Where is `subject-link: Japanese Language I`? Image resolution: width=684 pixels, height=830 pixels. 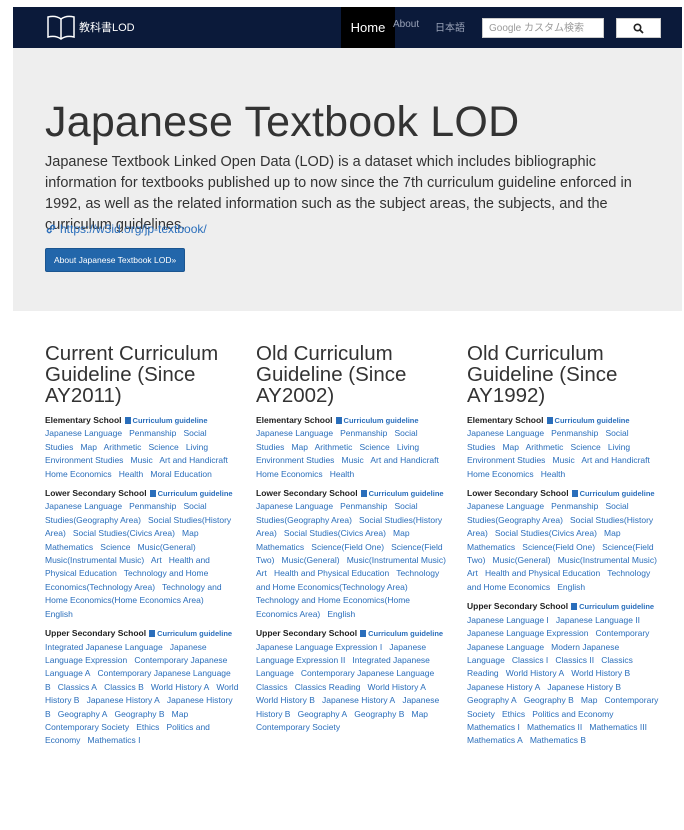
subject-link: Japanese Language I is located at coordinates (508, 620).